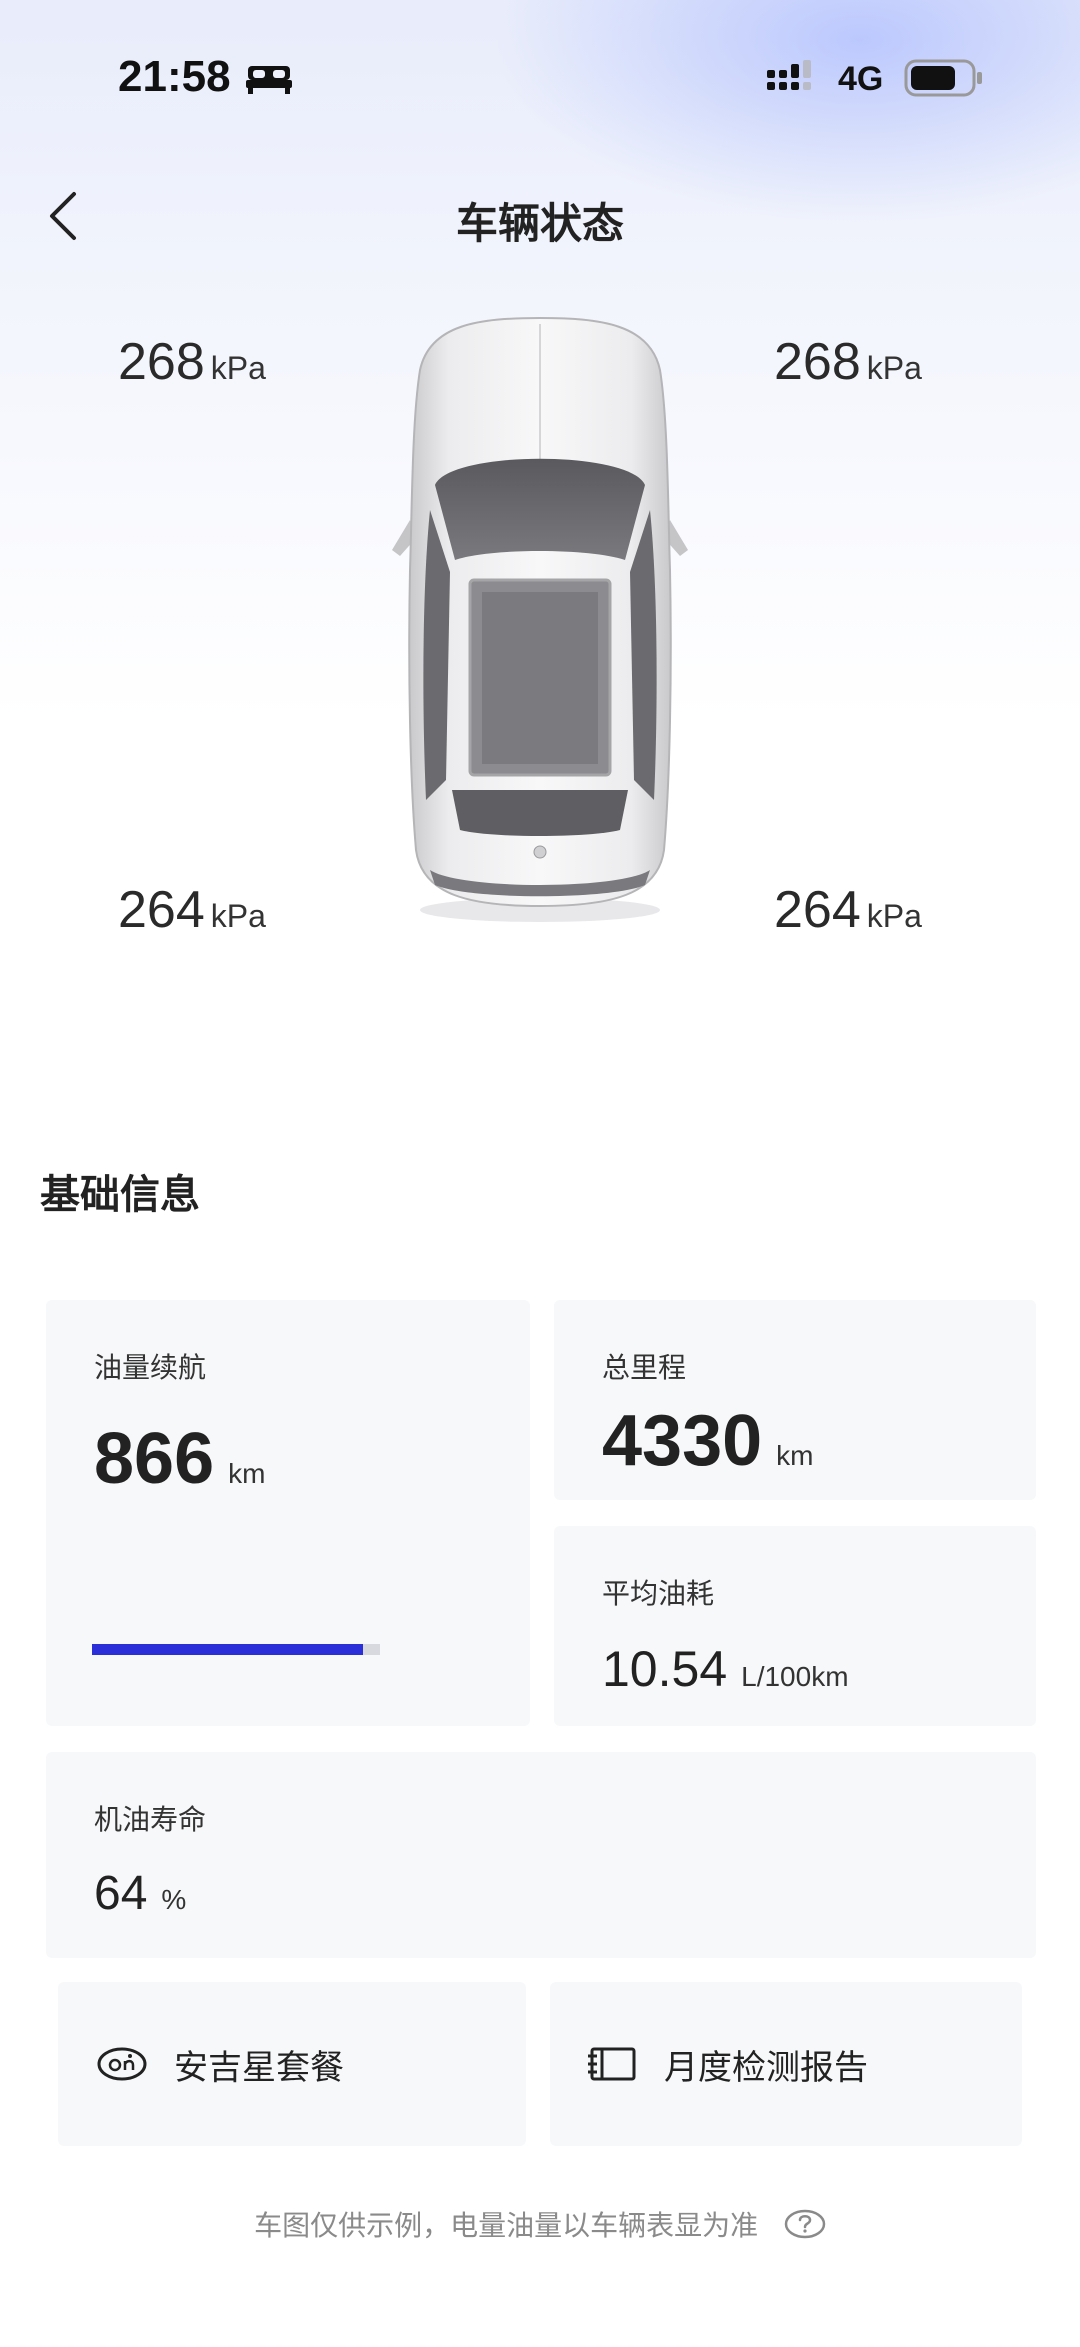 The height and width of the screenshot is (2347, 1080). I want to click on fuel-range-label: 油量续航, so click(150, 1367).